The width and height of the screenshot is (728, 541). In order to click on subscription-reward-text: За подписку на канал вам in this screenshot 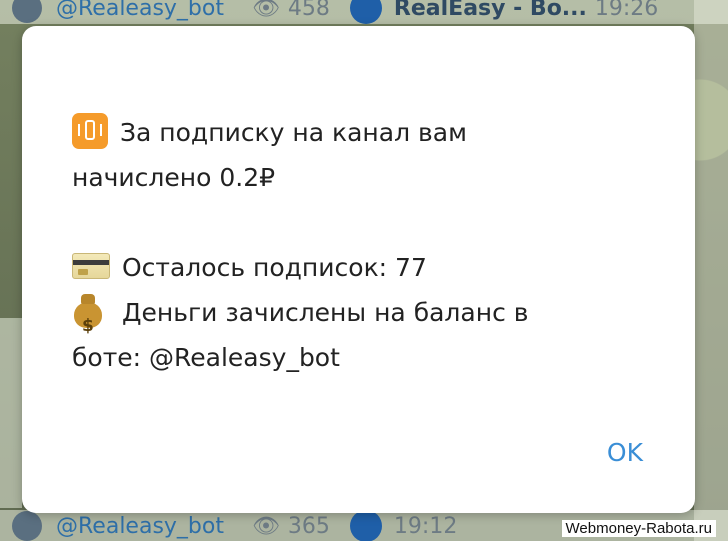, I will do `click(293, 132)`.